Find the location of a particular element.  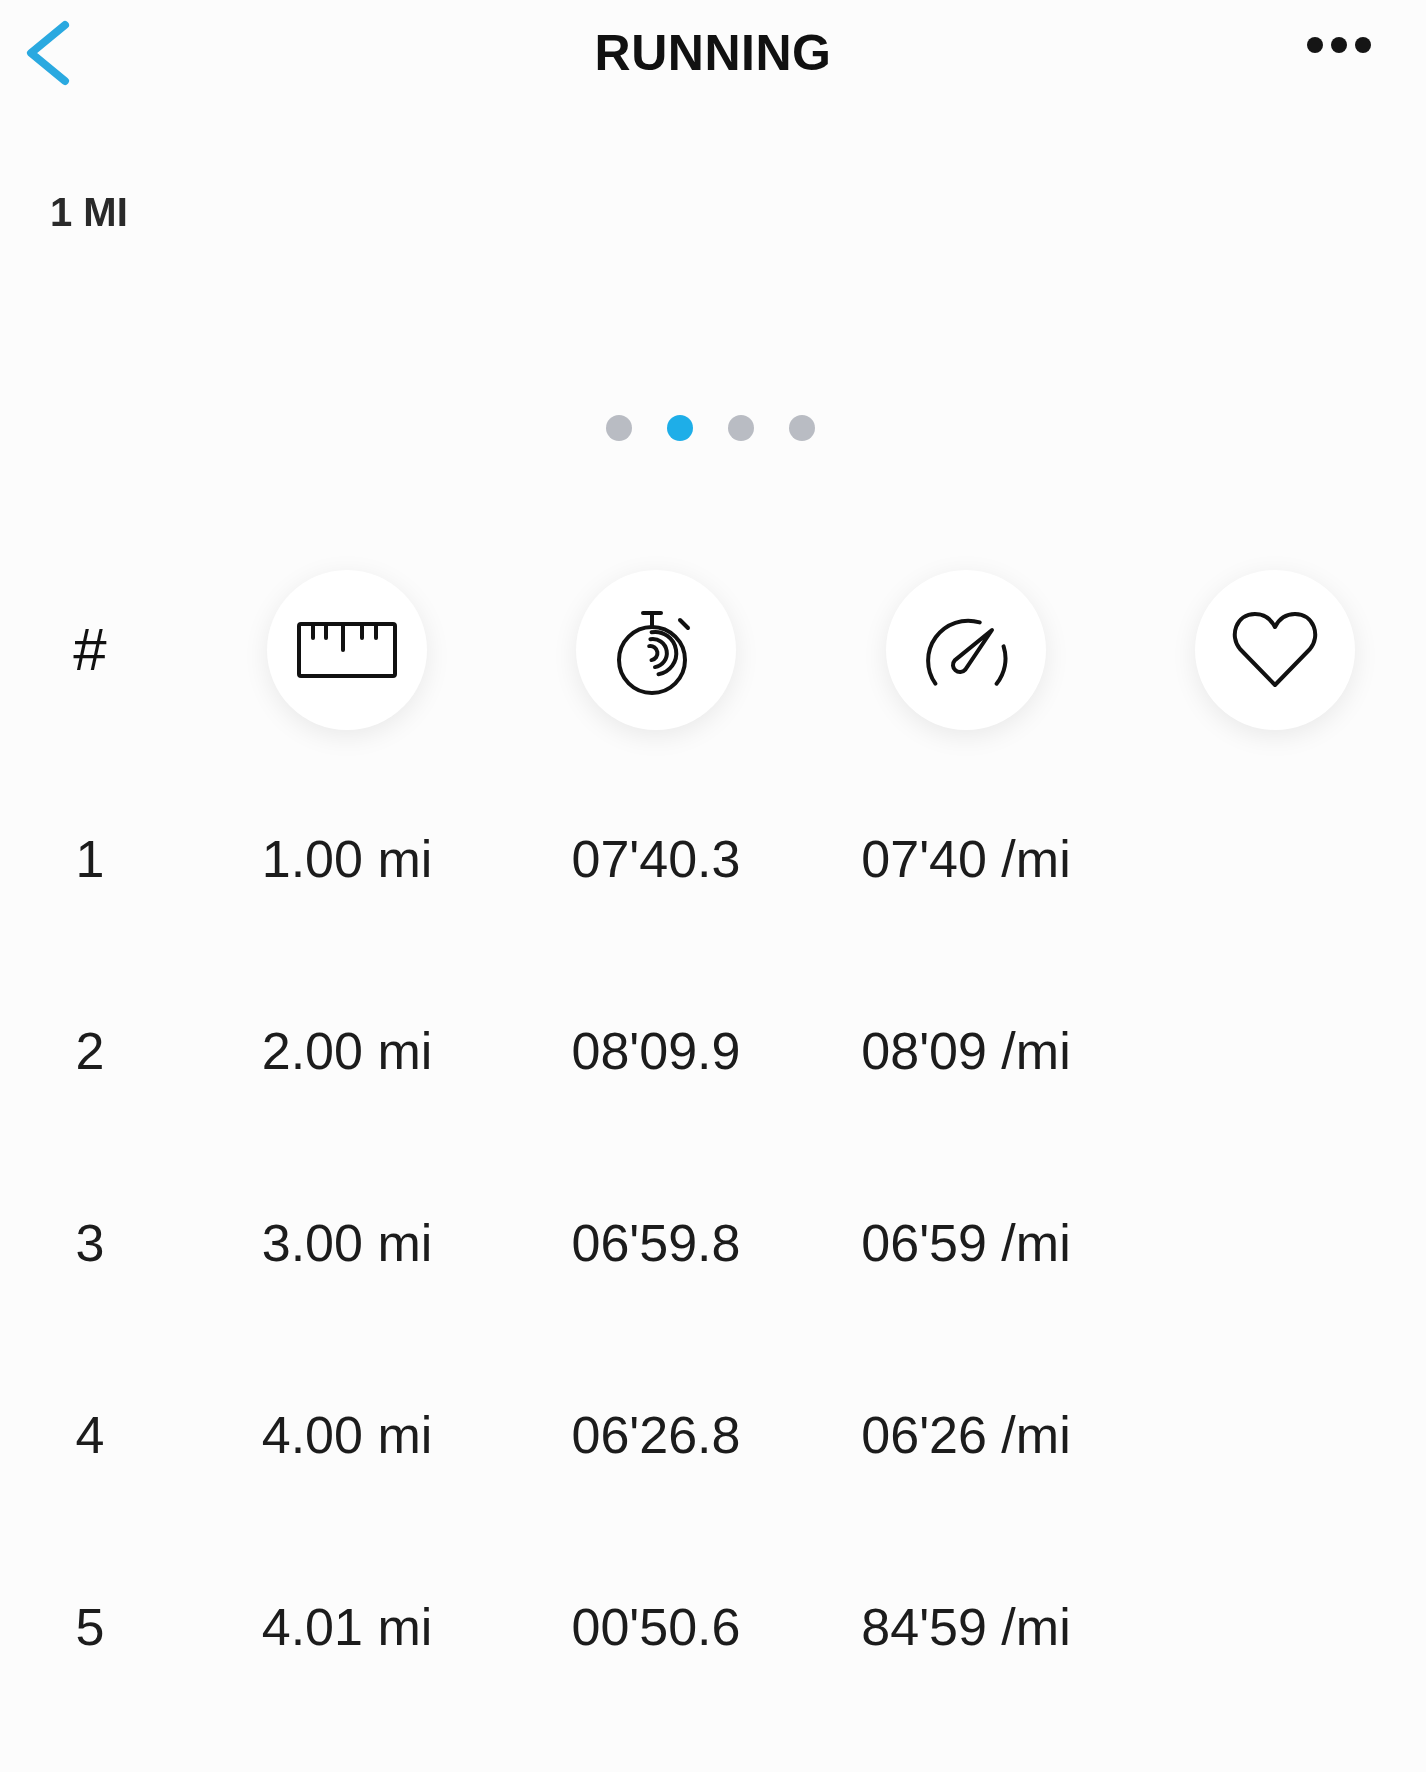

pace-cell-text: 06'26 /mi is located at coordinates (966, 1435).